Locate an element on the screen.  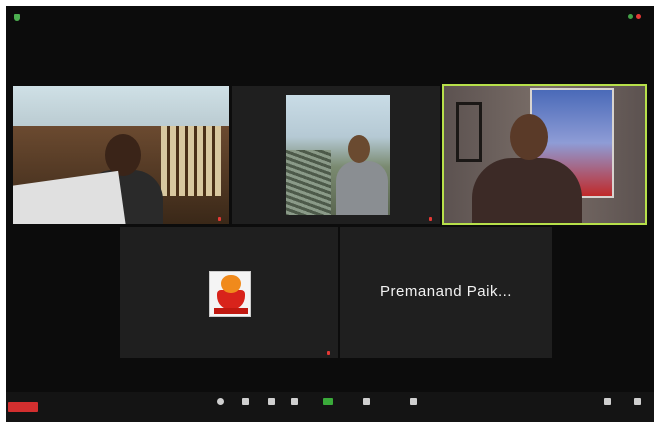
view-button is located at coordinates (607, 403).